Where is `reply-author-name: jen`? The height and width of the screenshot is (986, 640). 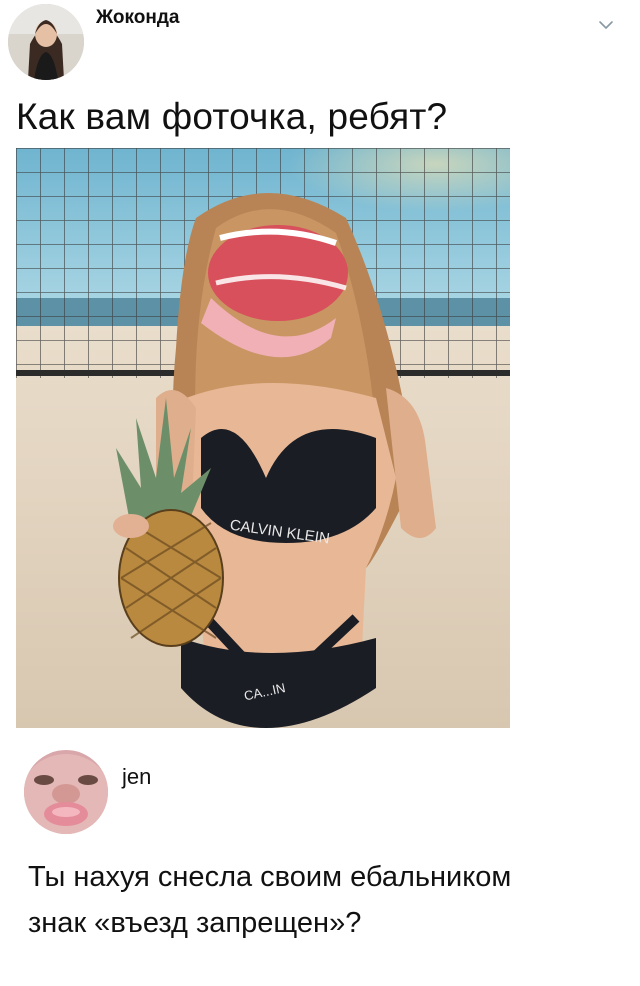 reply-author-name: jen is located at coordinates (136, 777).